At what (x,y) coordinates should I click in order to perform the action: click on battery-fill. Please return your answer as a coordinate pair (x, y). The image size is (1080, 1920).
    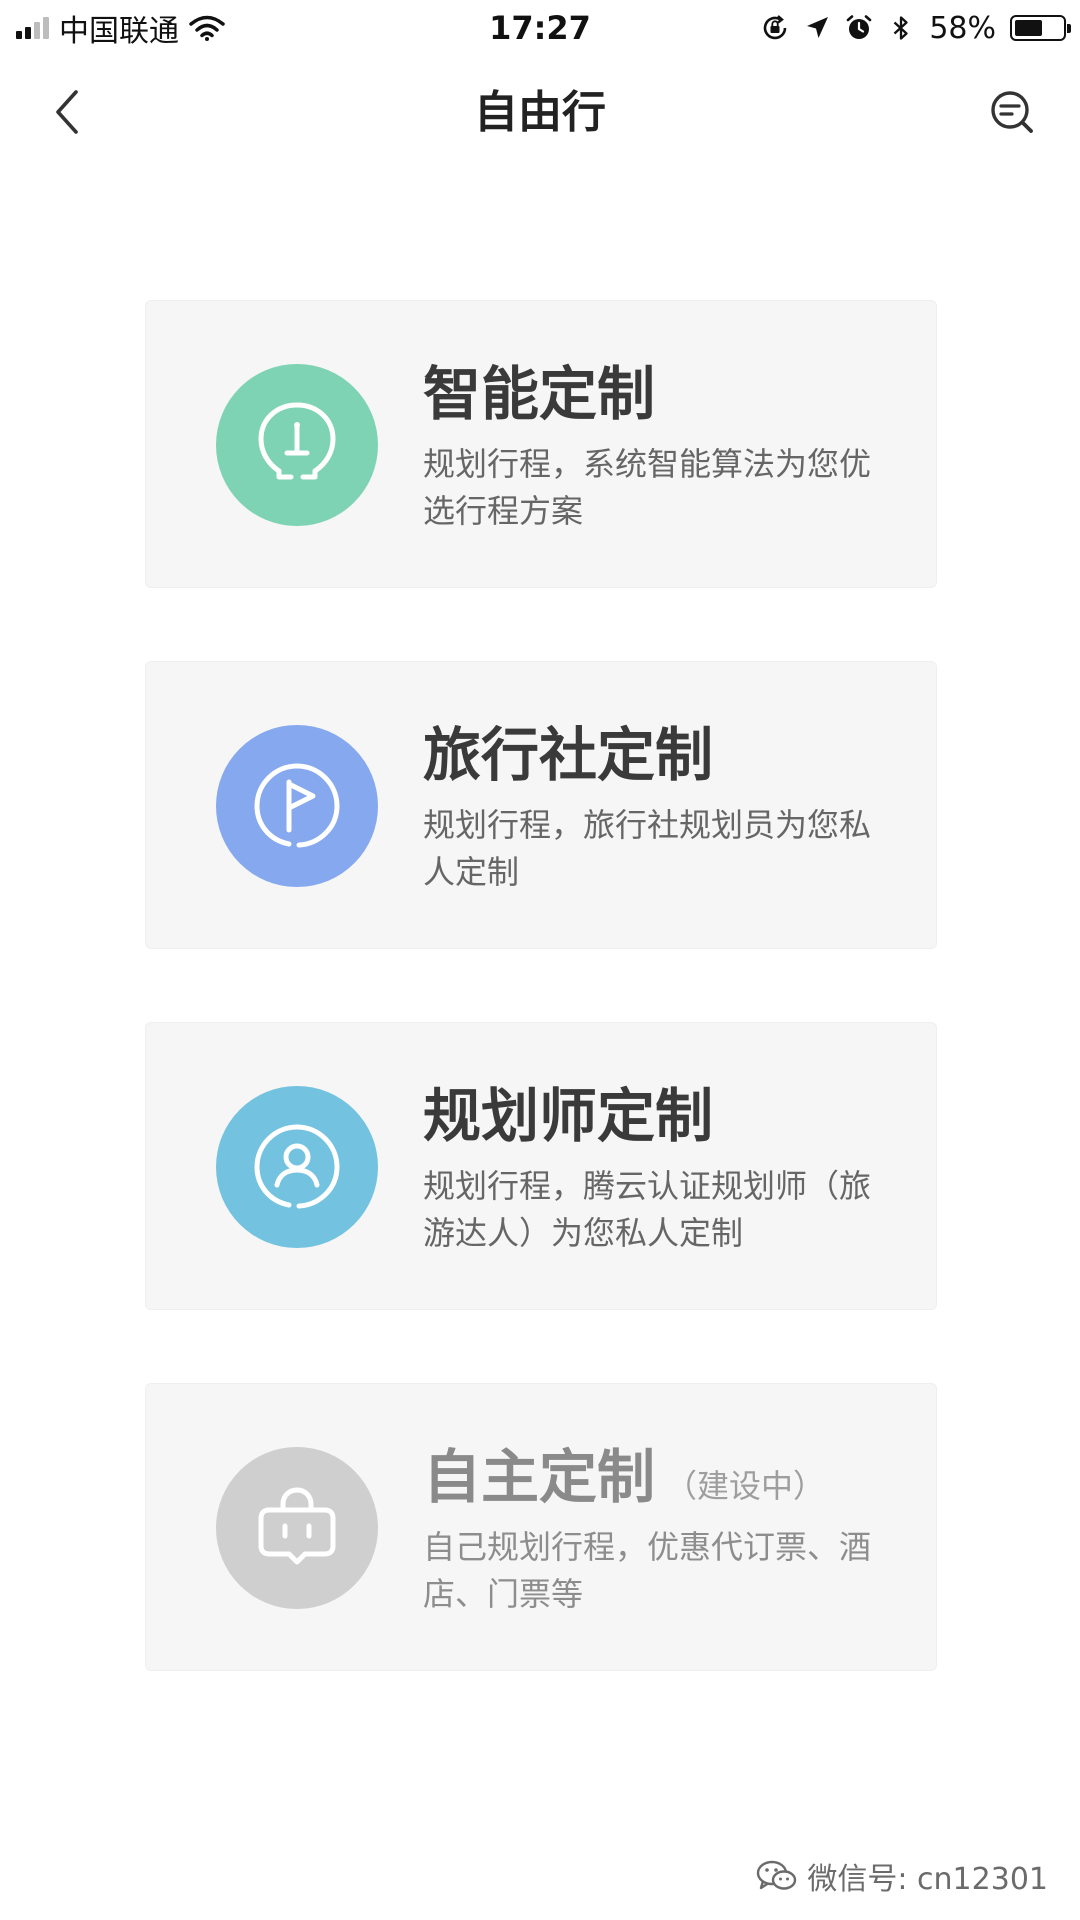
    Looking at the image, I should click on (1028, 28).